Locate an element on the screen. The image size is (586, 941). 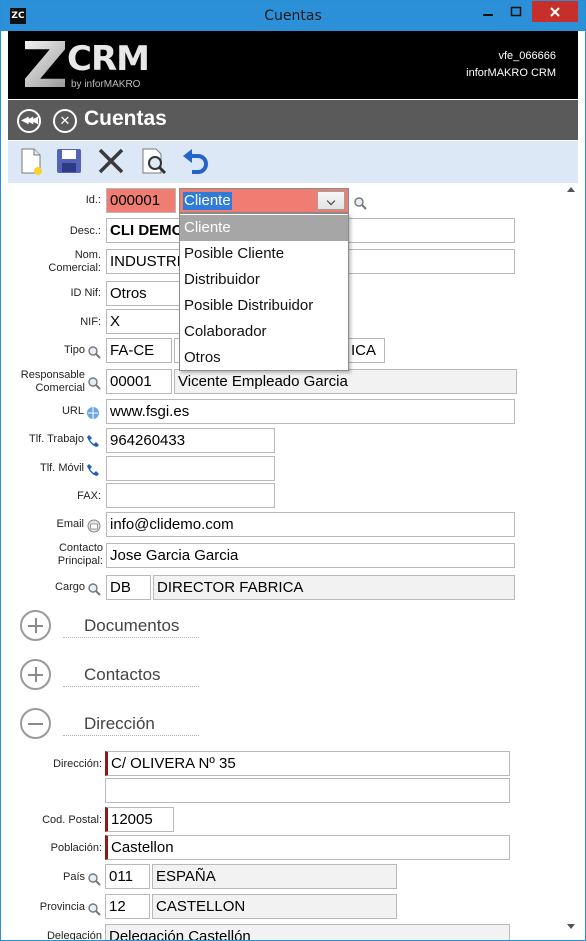
nif-label: NIF: is located at coordinates (90, 322).